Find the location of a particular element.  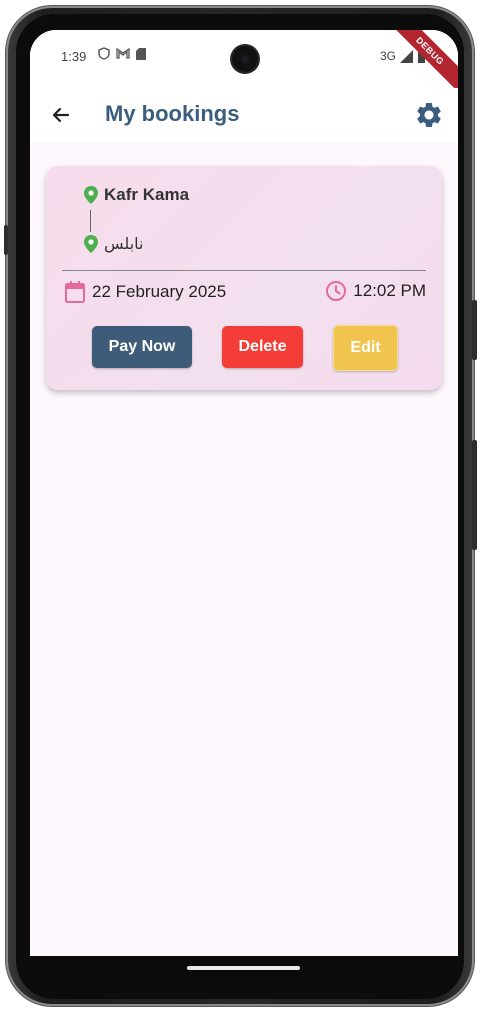

page-title: My bookings is located at coordinates (172, 113).